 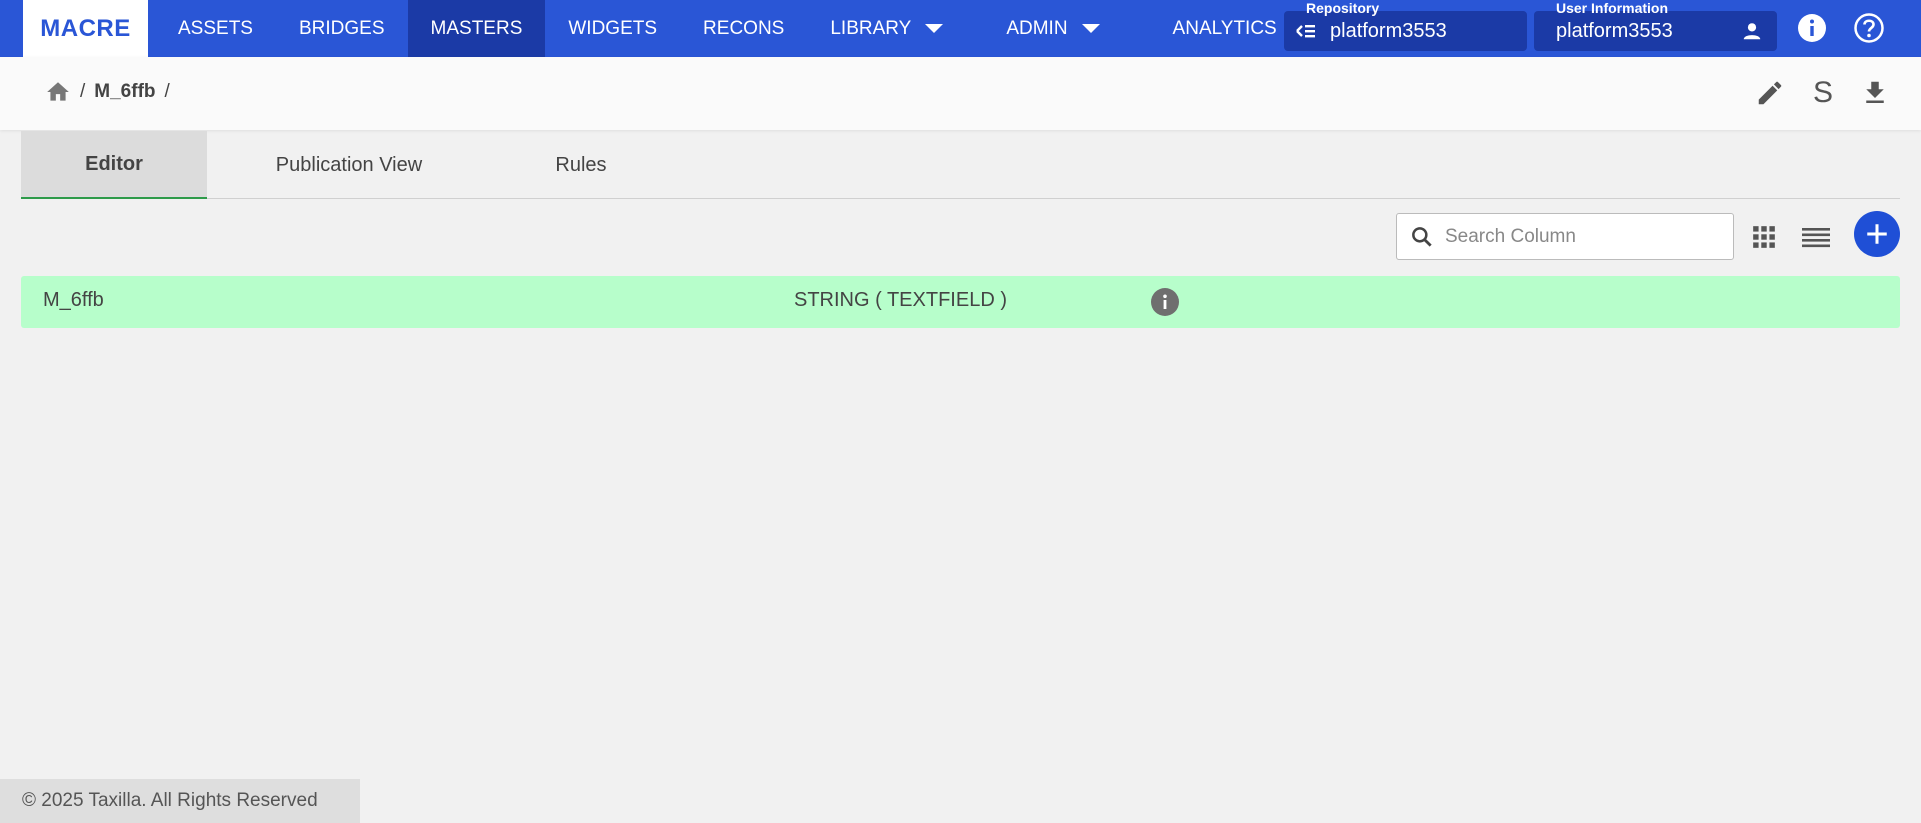 What do you see at coordinates (1165, 302) in the screenshot?
I see `column-info-icon` at bounding box center [1165, 302].